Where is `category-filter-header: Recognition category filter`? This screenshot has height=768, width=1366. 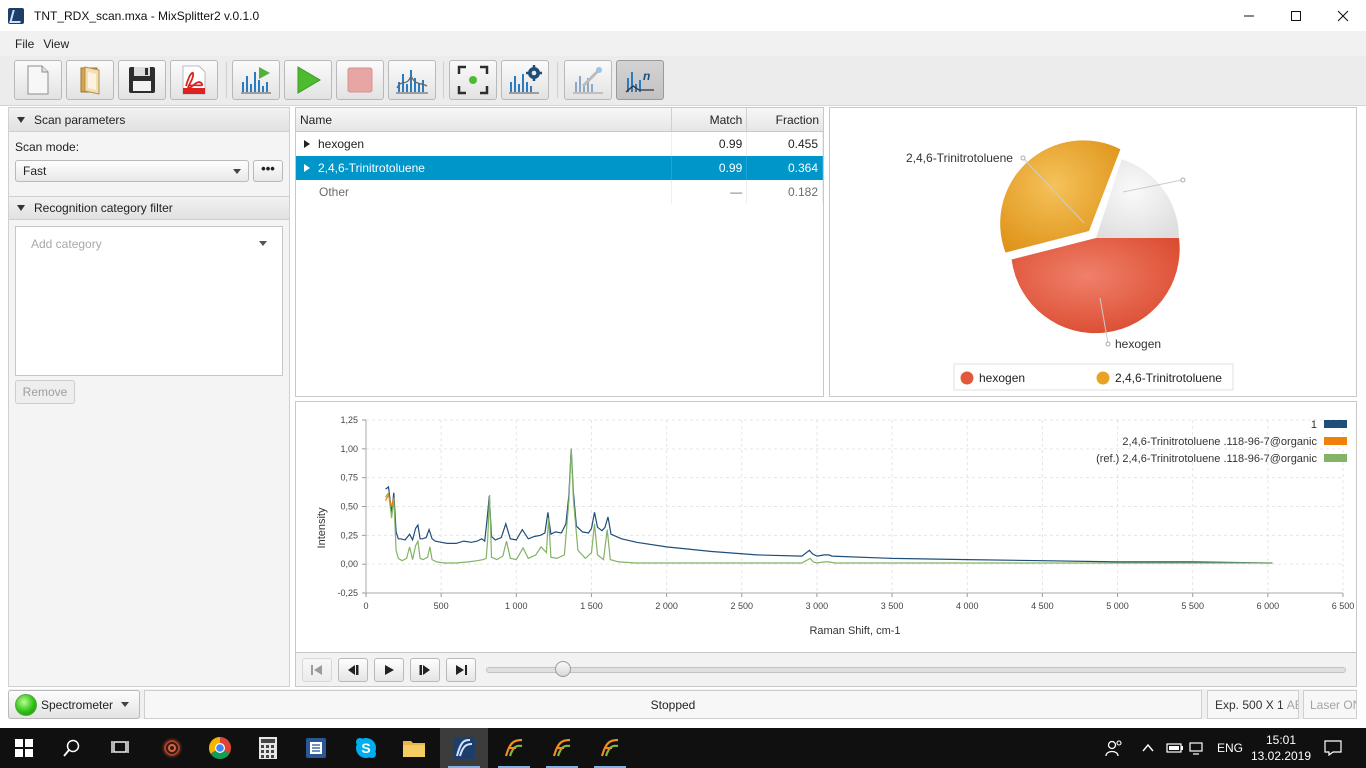 category-filter-header: Recognition category filter is located at coordinates (149, 208).